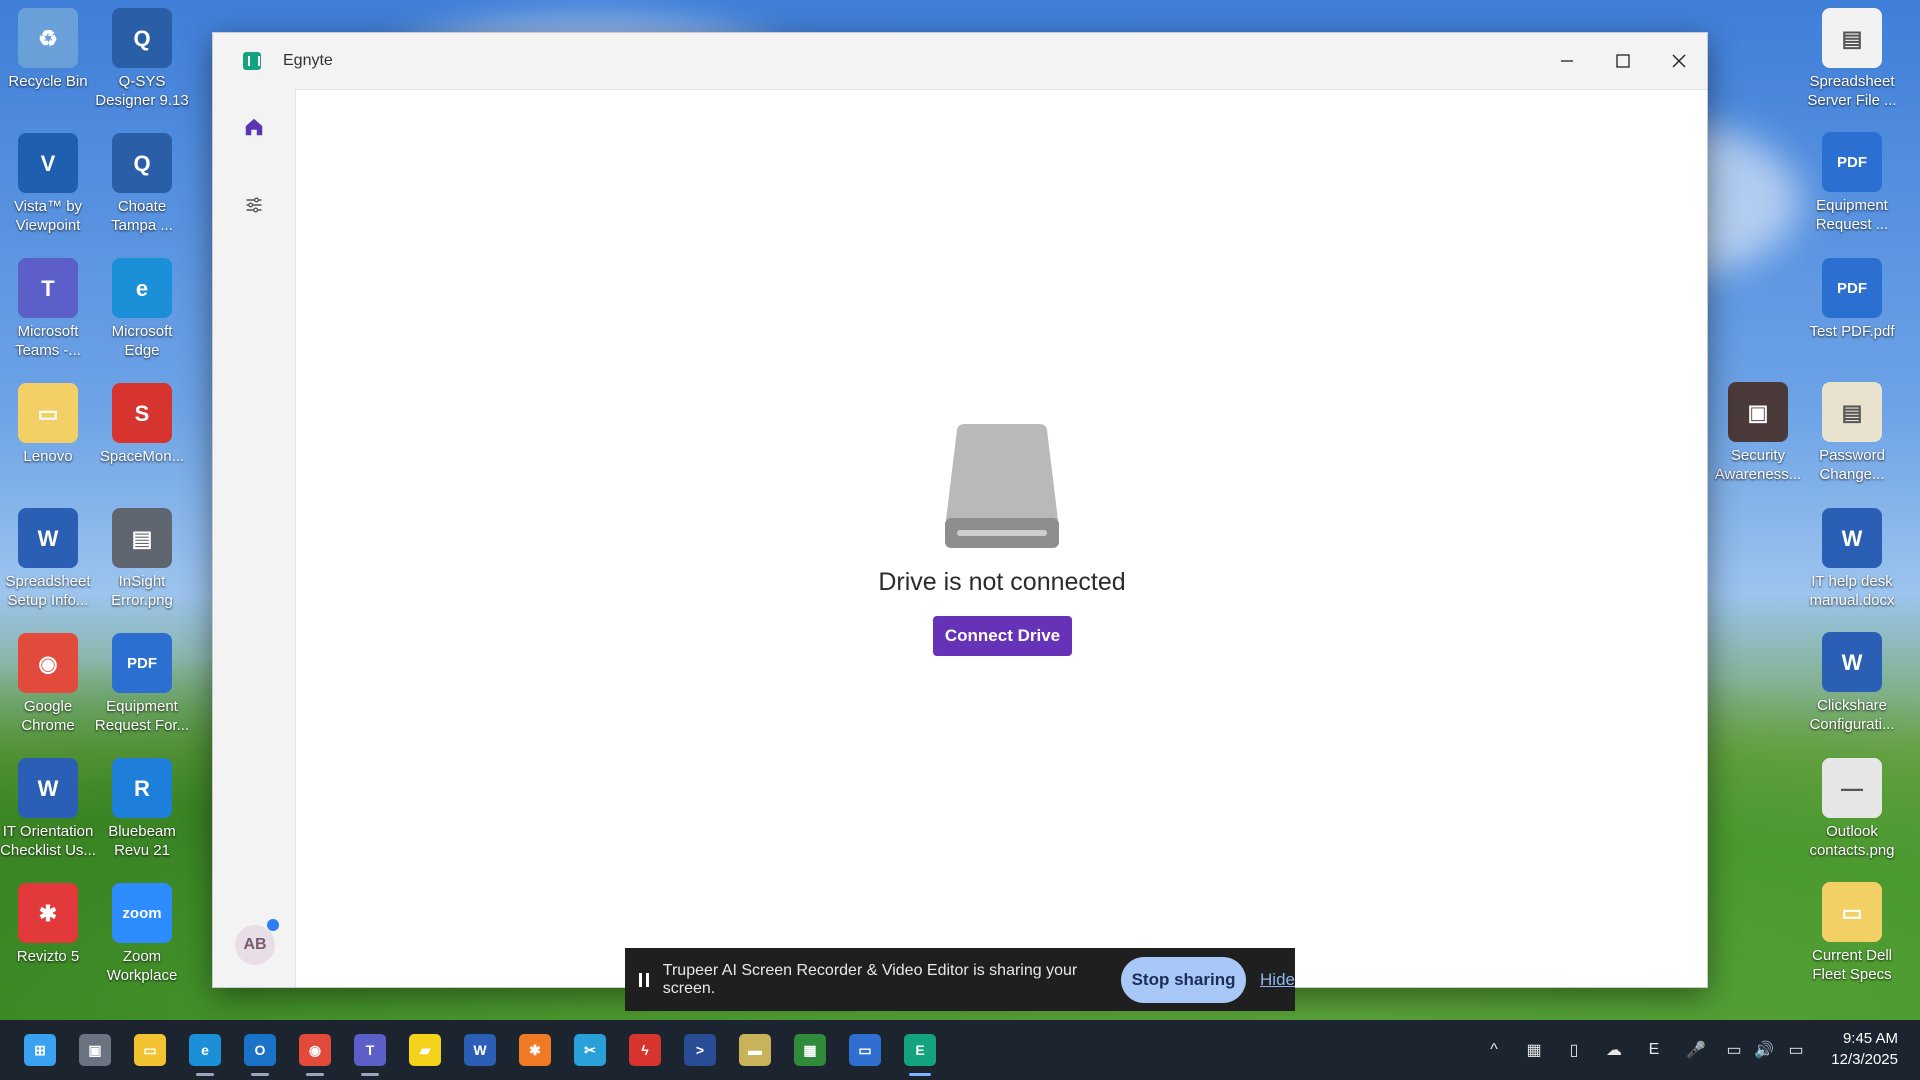 Image resolution: width=1920 pixels, height=1080 pixels. What do you see at coordinates (205, 1050) in the screenshot?
I see `edge-icon: e` at bounding box center [205, 1050].